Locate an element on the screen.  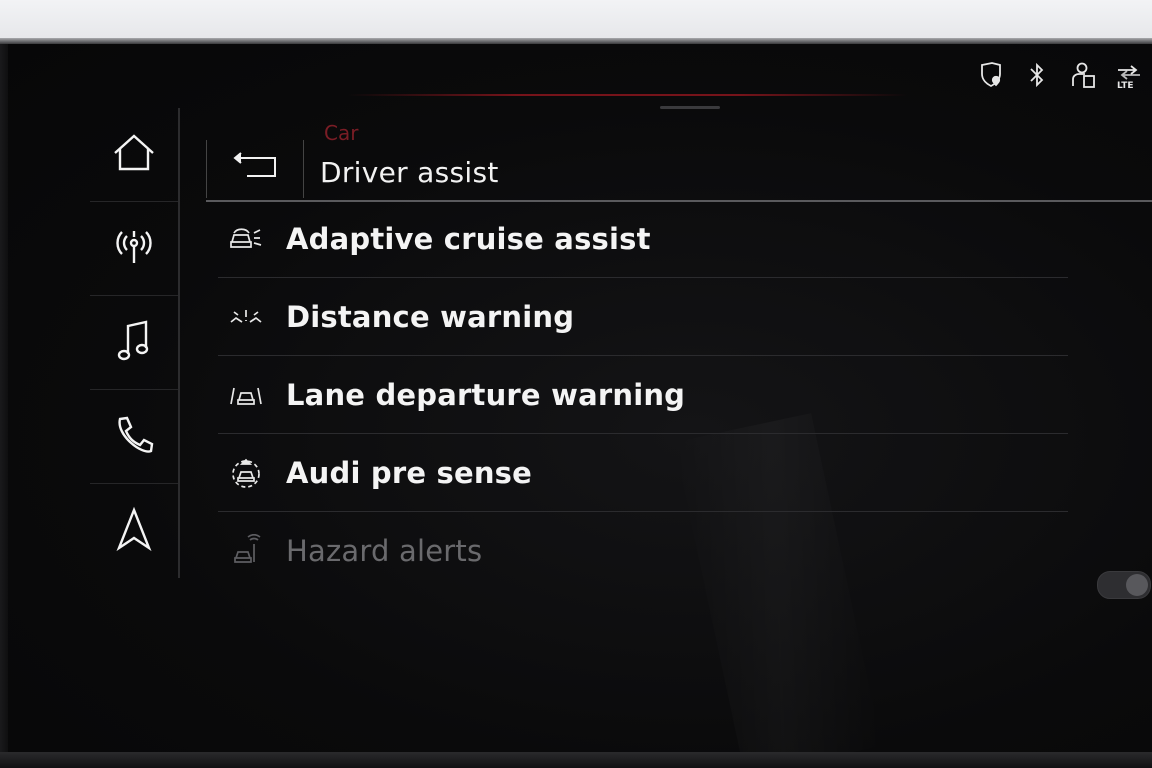
adaptive-cruise-icon is located at coordinates (246, 239).